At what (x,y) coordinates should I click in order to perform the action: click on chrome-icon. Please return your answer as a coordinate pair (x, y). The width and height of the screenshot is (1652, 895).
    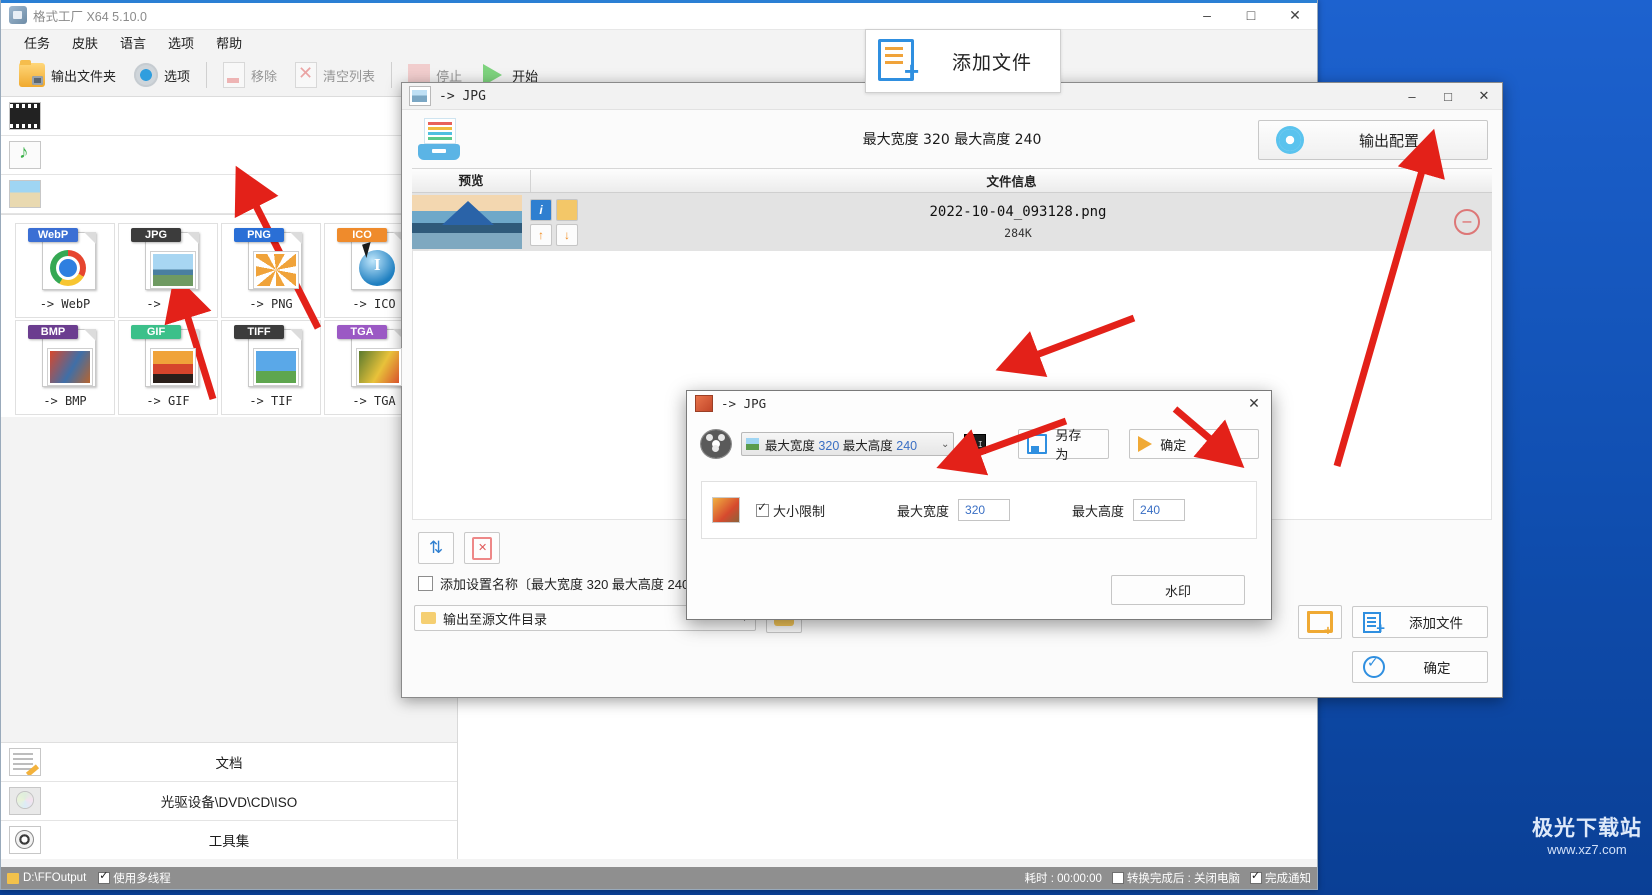
    Looking at the image, I should click on (68, 268).